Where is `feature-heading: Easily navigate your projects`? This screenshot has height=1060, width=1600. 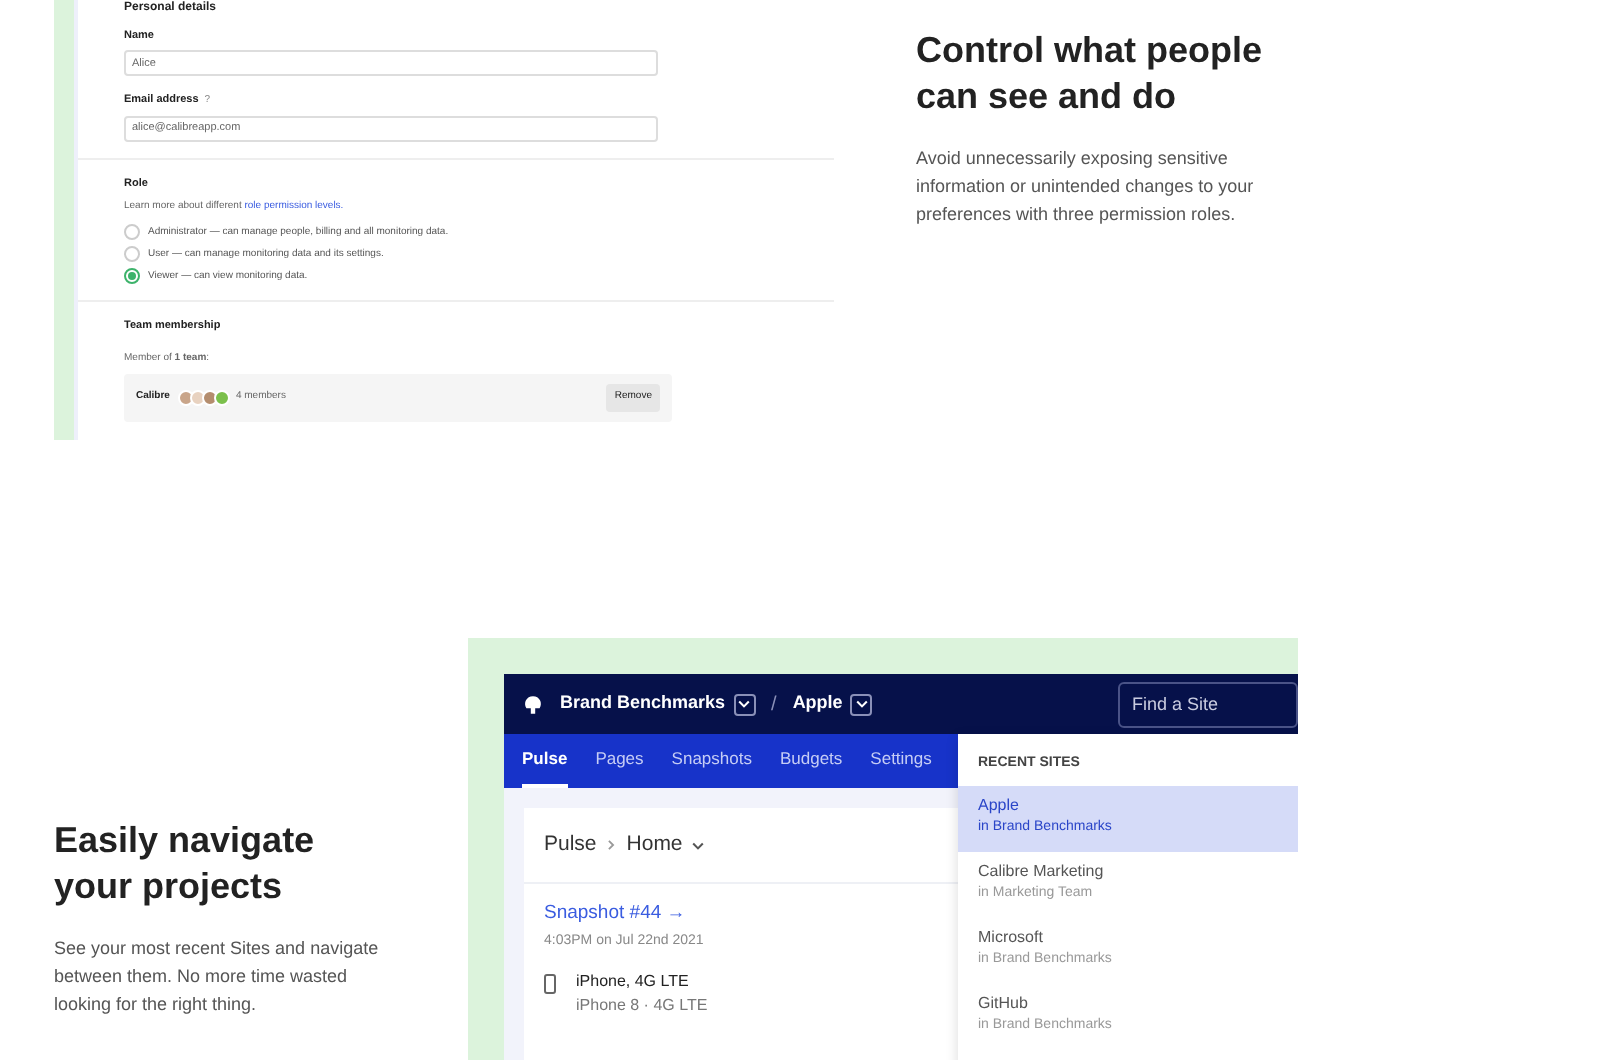
feature-heading: Easily navigate your projects is located at coordinates (185, 864).